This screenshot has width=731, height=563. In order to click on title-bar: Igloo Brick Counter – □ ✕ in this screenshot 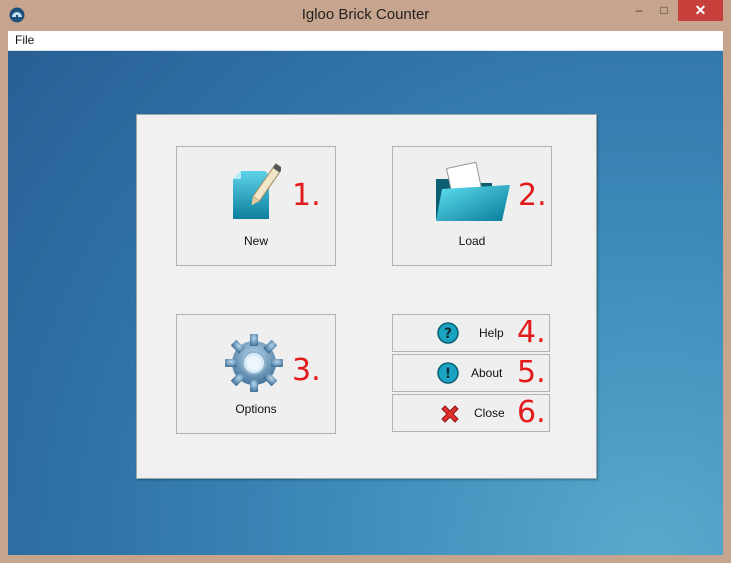, I will do `click(365, 15)`.